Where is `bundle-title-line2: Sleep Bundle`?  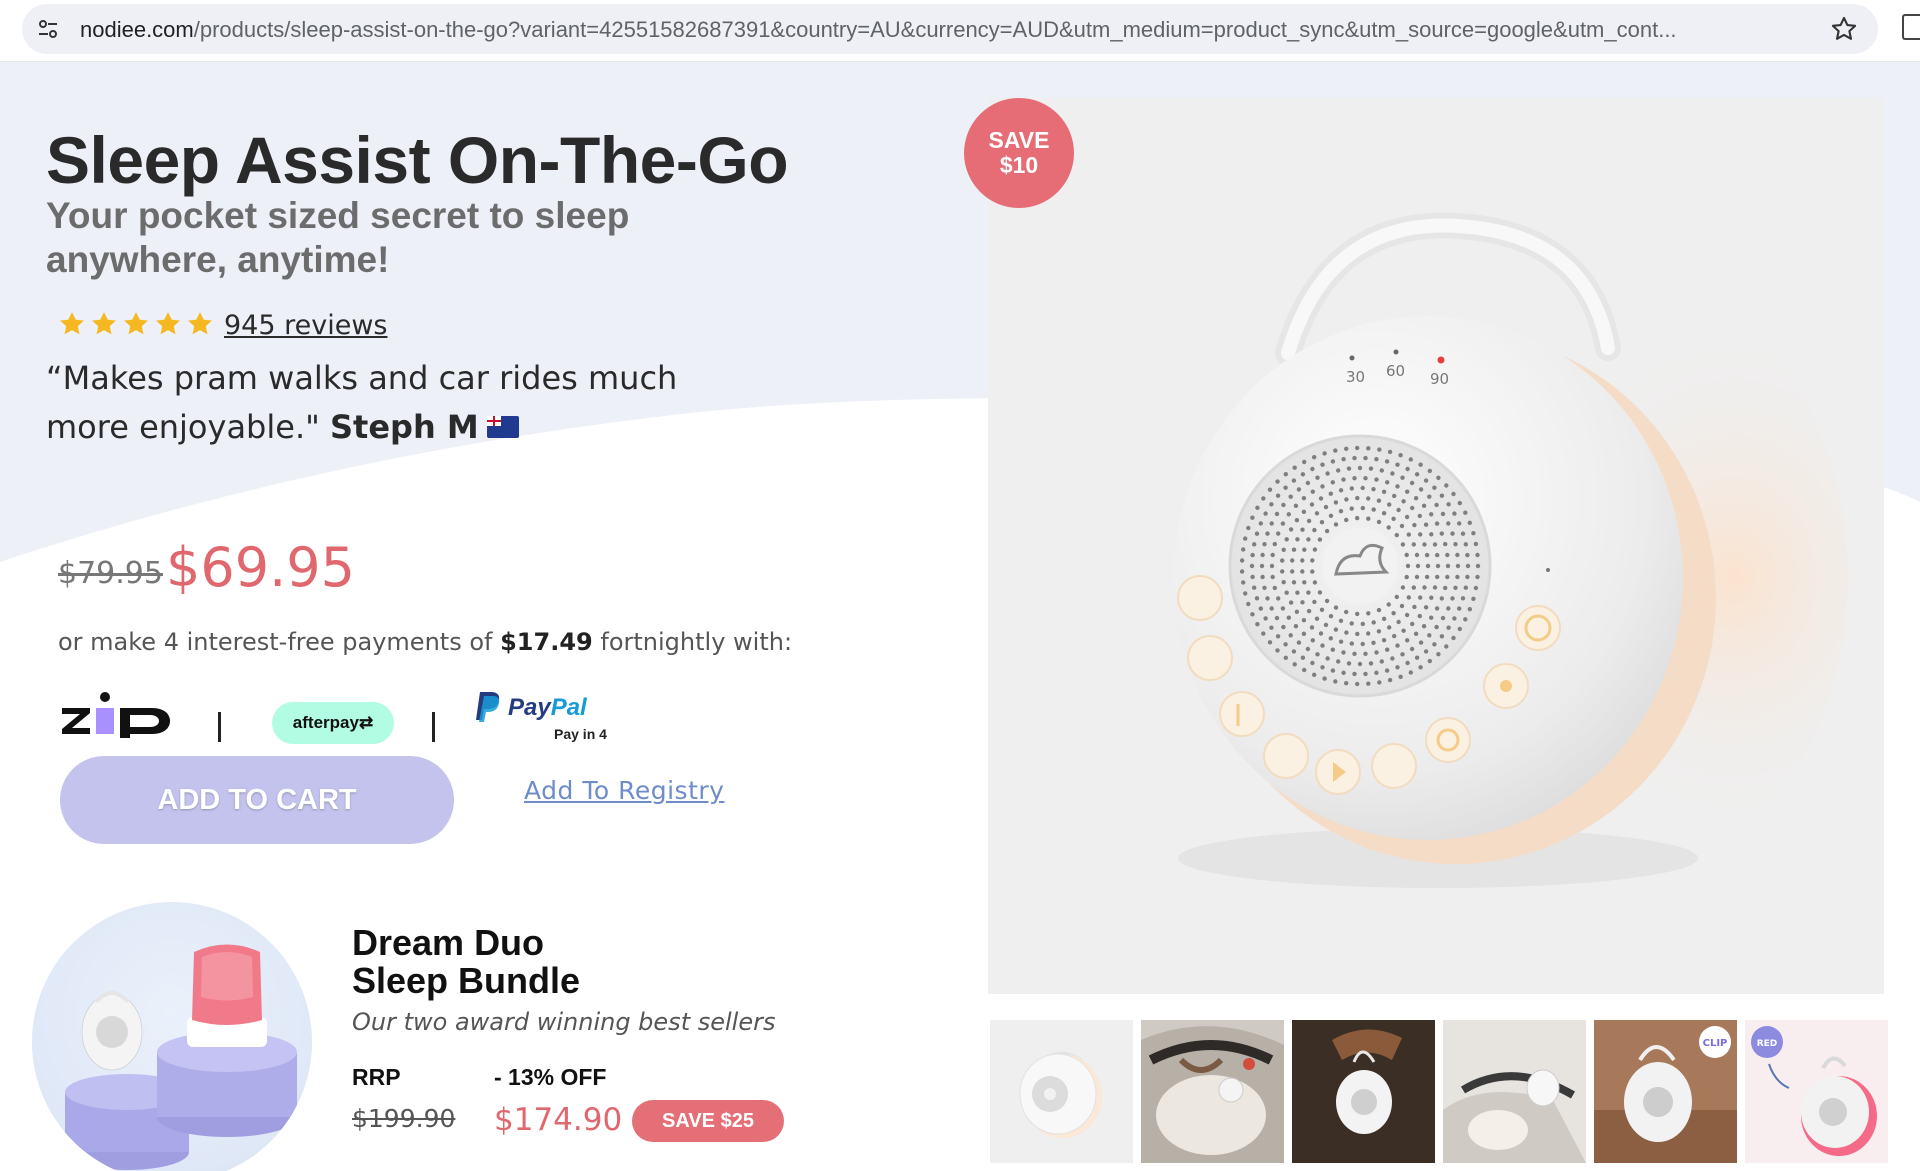
bundle-title-line2: Sleep Bundle is located at coordinates (466, 980).